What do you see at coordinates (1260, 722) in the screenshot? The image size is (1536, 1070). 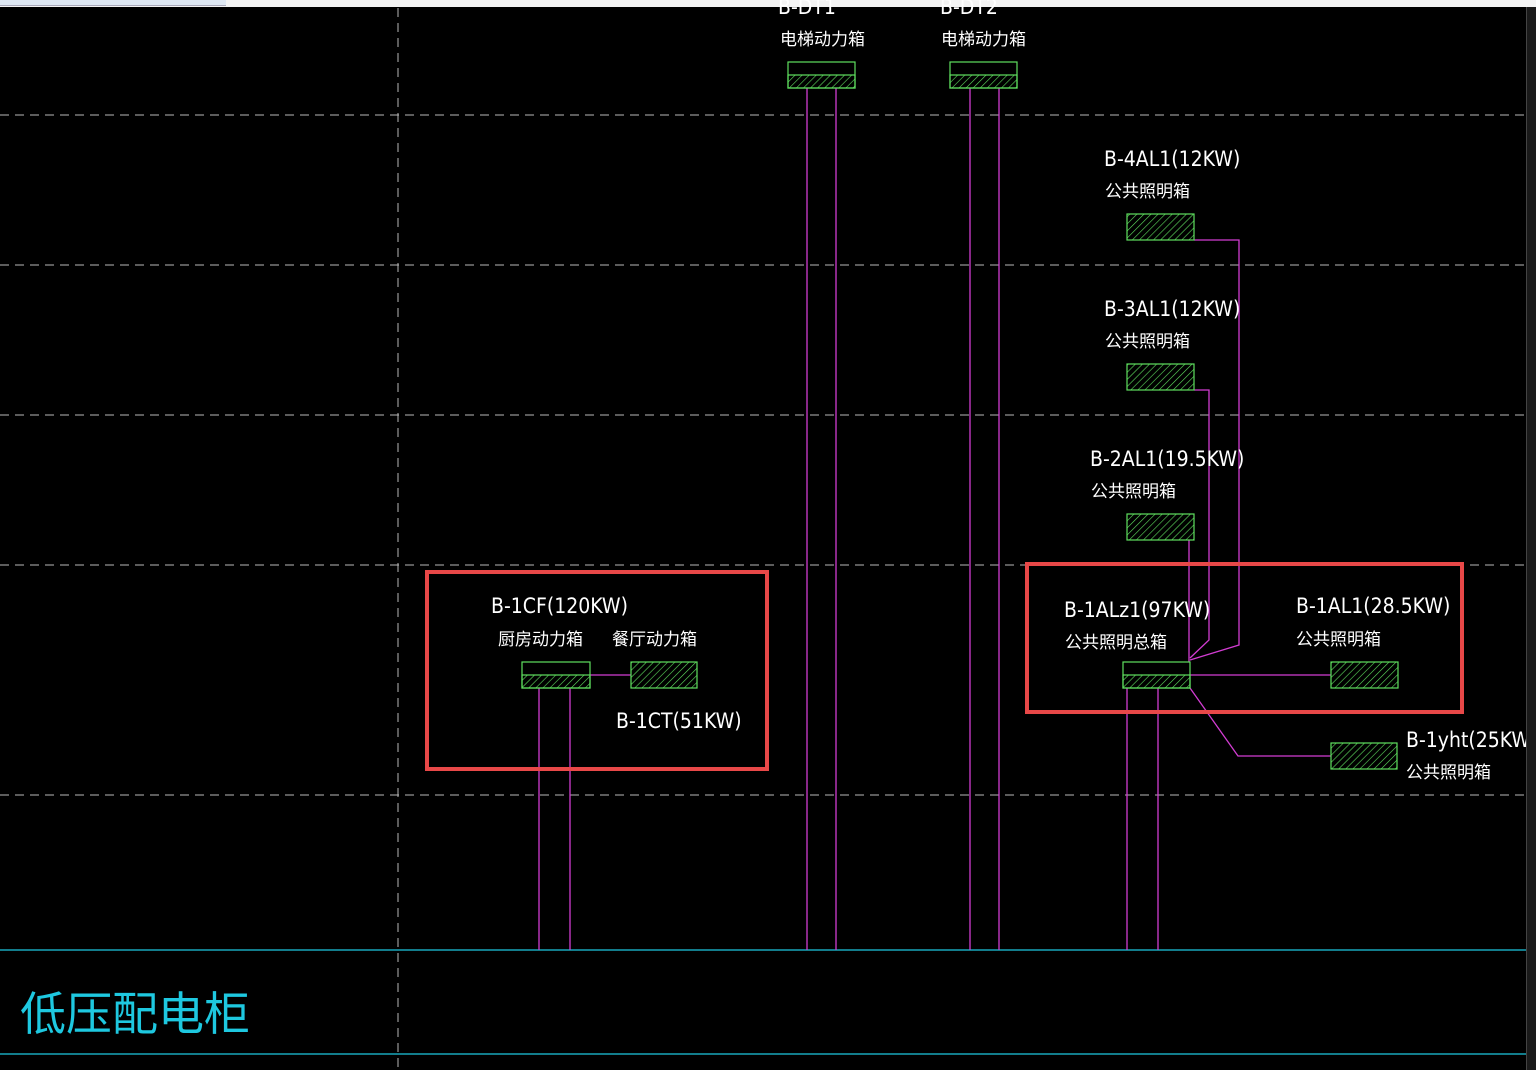 I see `wire` at bounding box center [1260, 722].